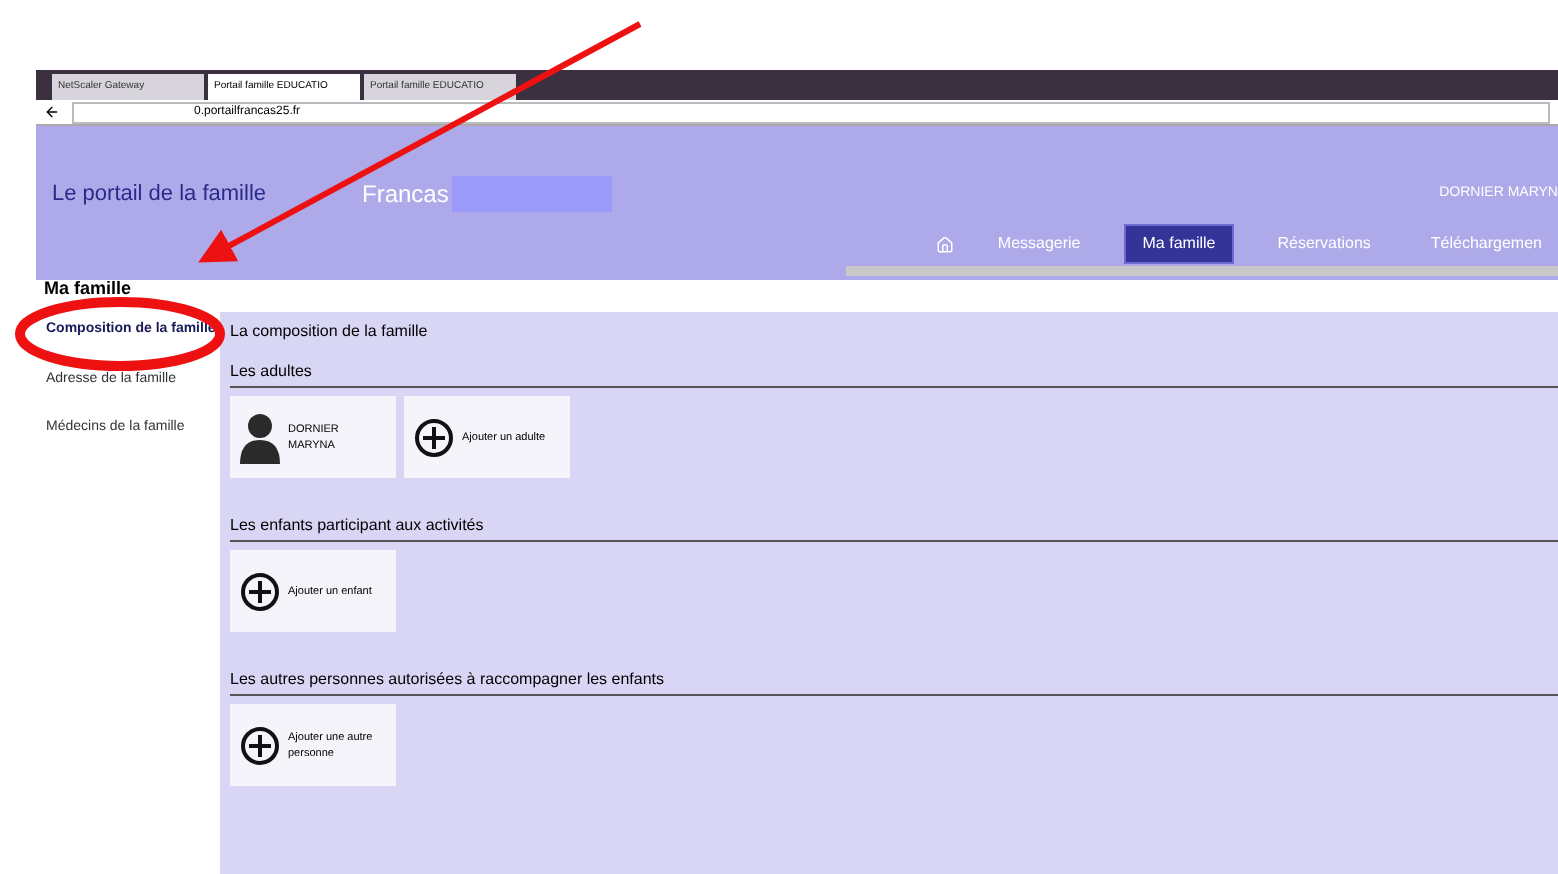  What do you see at coordinates (260, 437) in the screenshot?
I see `person-icon` at bounding box center [260, 437].